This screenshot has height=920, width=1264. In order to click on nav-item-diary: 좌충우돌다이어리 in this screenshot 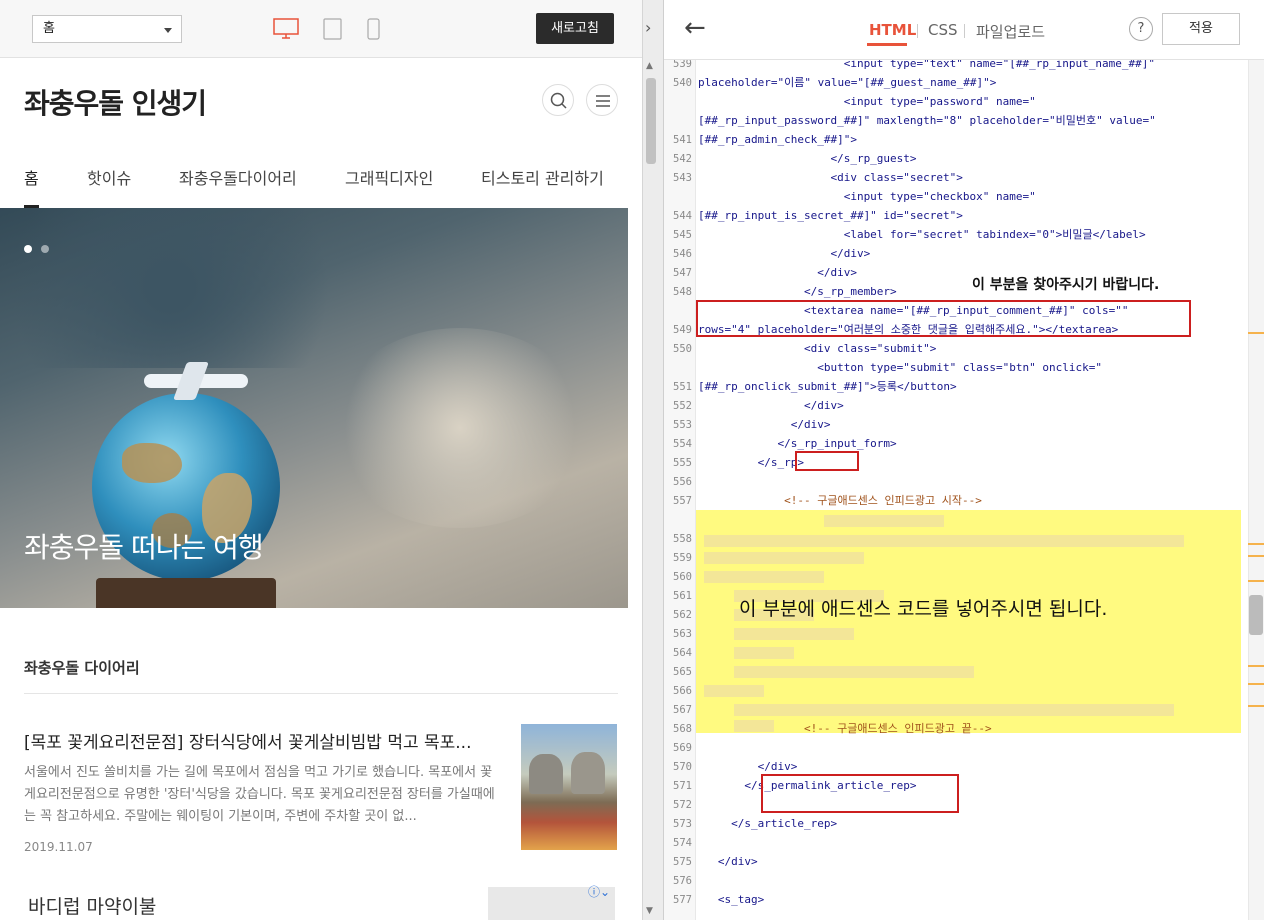, I will do `click(238, 177)`.